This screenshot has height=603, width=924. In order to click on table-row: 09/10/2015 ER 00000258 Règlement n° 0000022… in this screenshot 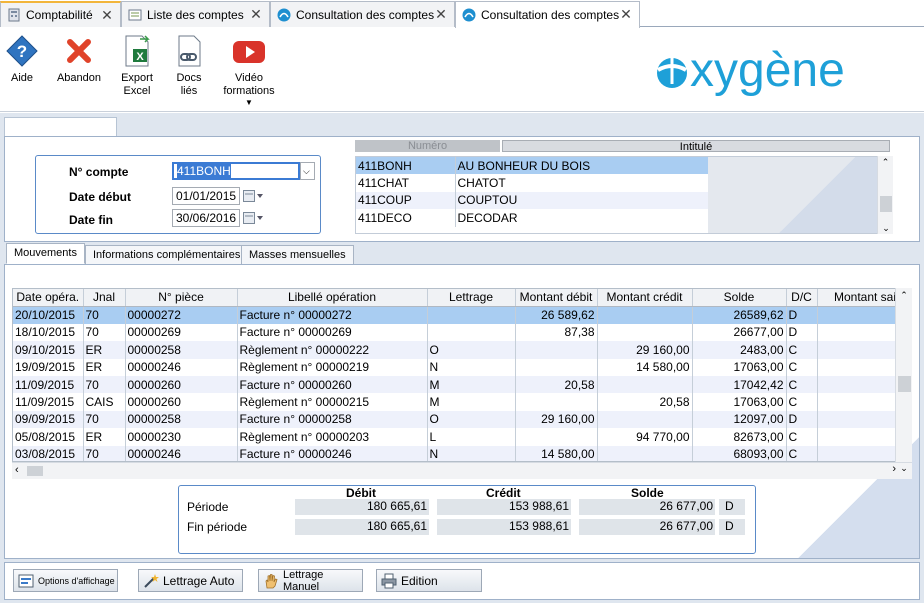, I will do `click(454, 350)`.